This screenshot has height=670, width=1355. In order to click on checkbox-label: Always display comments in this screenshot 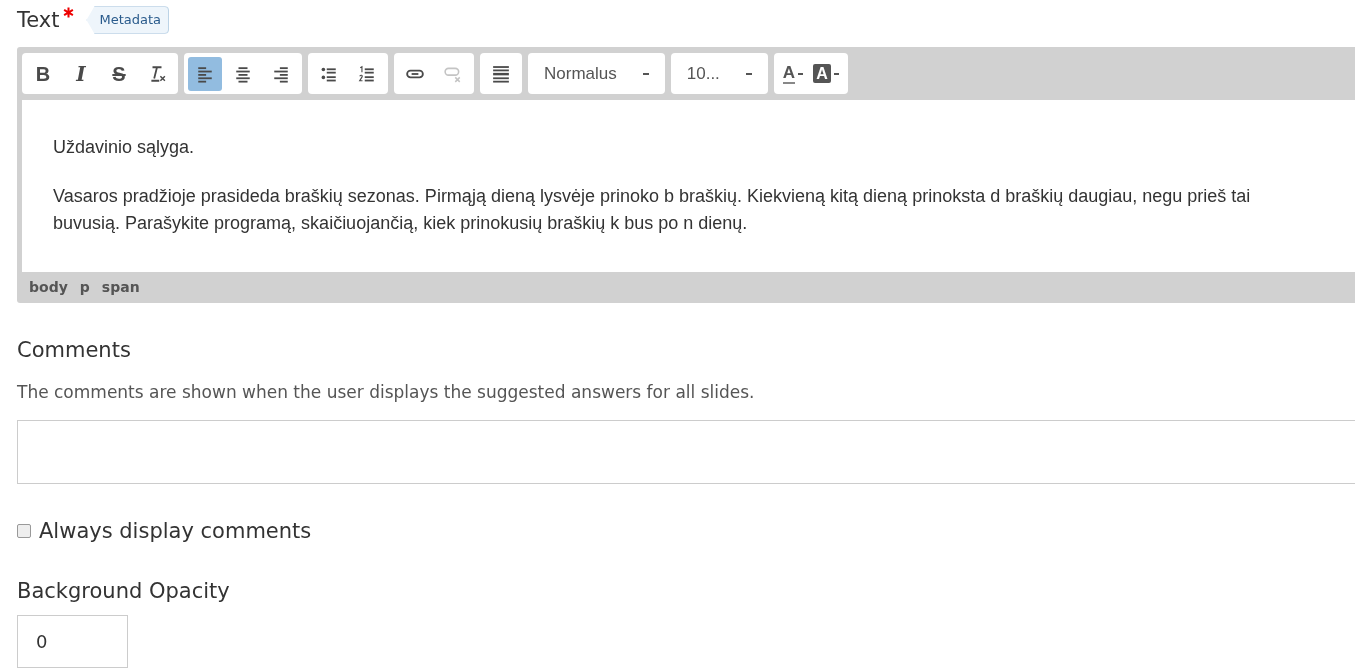, I will do `click(175, 531)`.